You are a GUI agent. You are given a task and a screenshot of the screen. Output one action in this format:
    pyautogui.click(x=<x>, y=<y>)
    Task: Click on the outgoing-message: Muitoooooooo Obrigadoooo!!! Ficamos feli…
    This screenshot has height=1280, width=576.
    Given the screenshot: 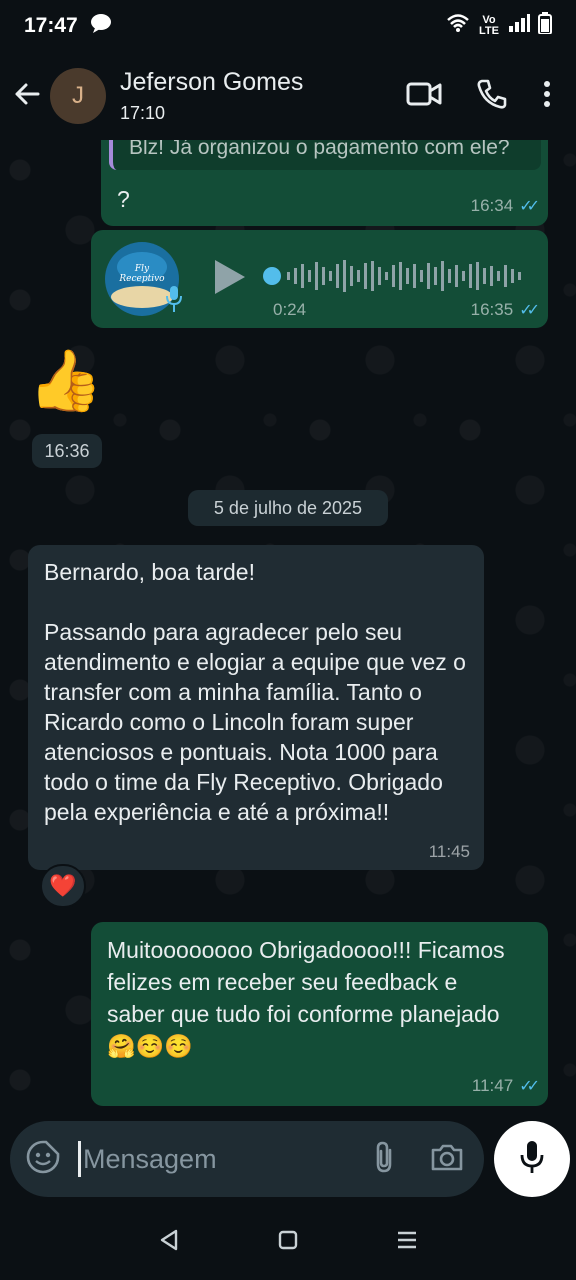 What is the action you would take?
    pyautogui.click(x=319, y=1014)
    